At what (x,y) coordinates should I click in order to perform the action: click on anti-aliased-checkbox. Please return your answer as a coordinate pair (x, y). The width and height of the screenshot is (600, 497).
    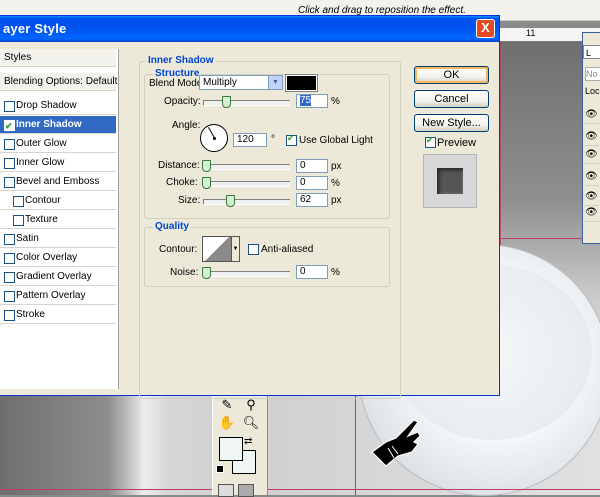
    Looking at the image, I should click on (253, 249).